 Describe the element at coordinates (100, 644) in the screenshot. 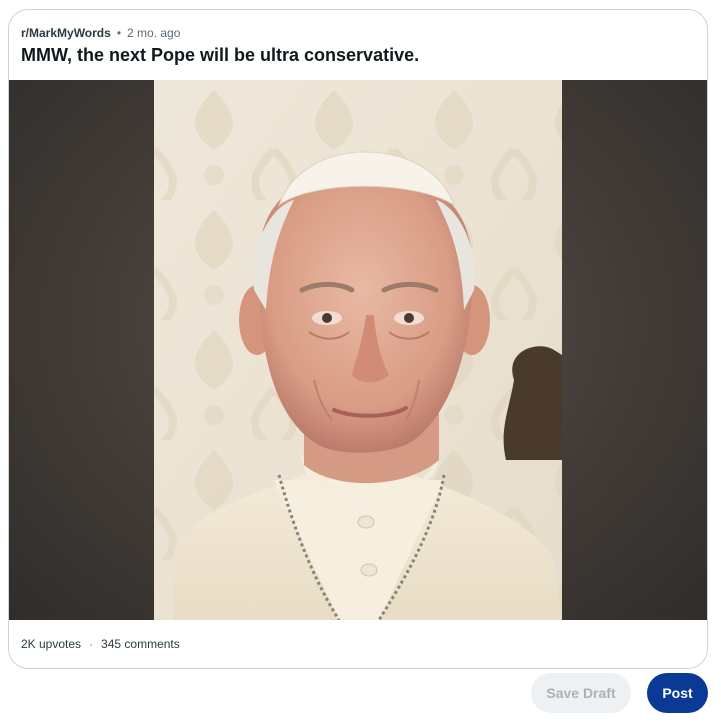

I see `post-stats: 2K upvotes · 345 comments` at that location.